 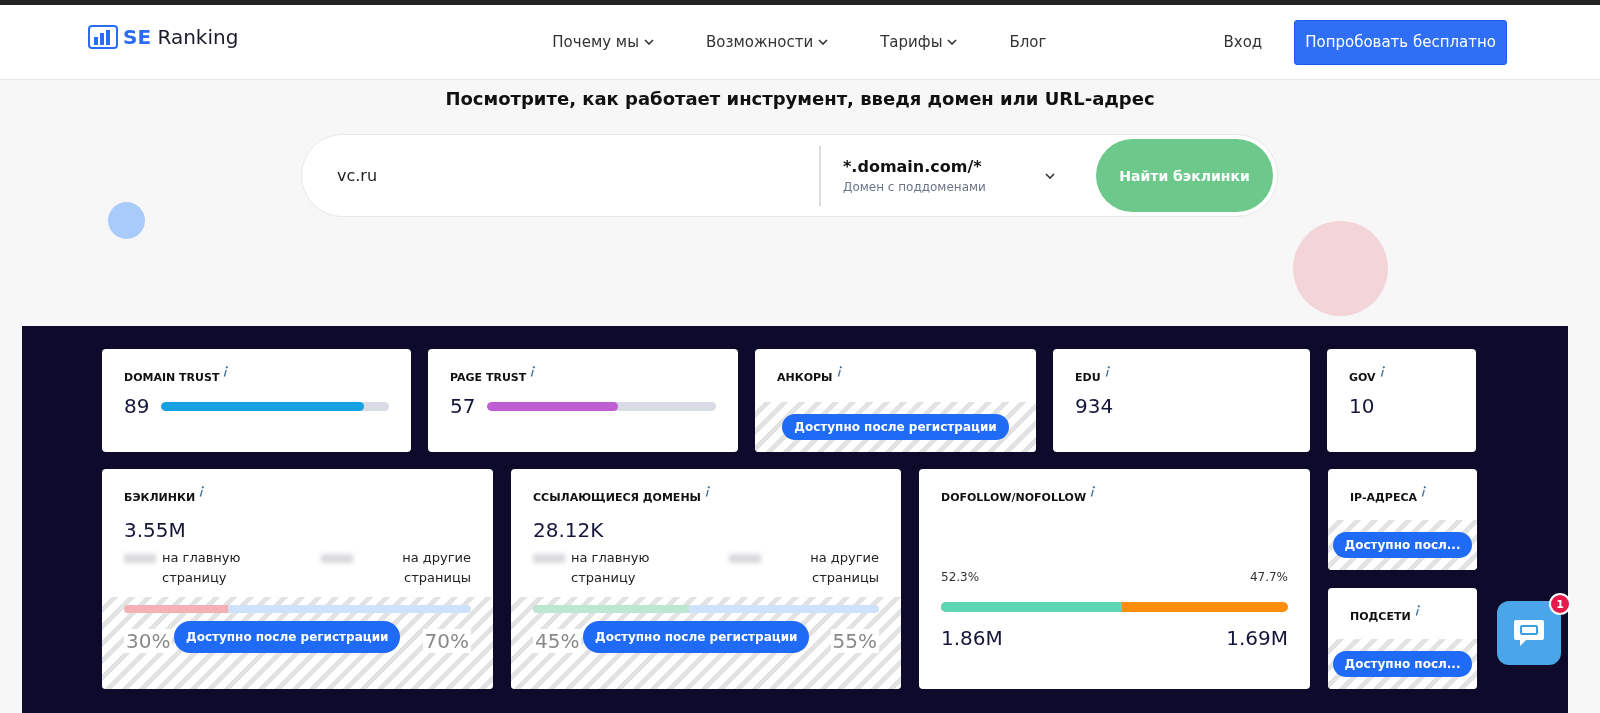 I want to click on metric-label: IP-АДРЕСА, so click(x=1383, y=497).